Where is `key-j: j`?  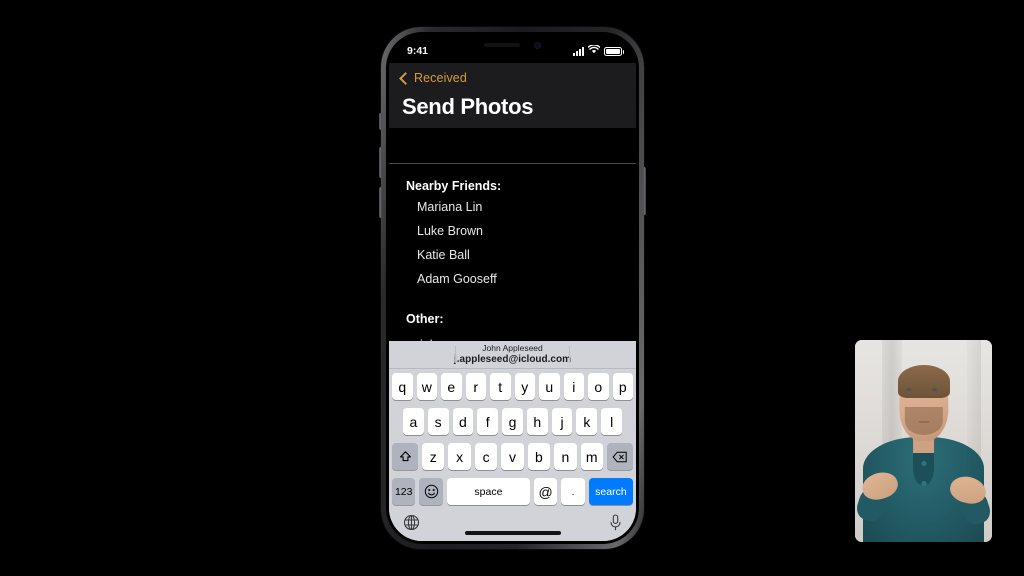 key-j: j is located at coordinates (562, 421).